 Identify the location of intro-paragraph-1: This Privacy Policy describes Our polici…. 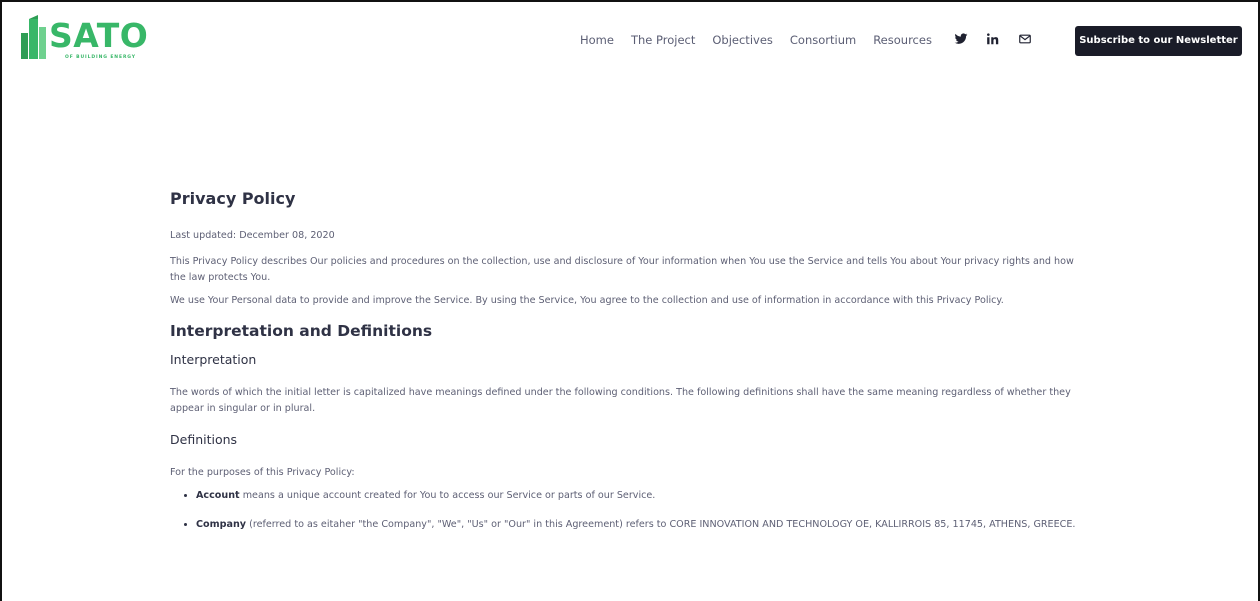
(622, 269).